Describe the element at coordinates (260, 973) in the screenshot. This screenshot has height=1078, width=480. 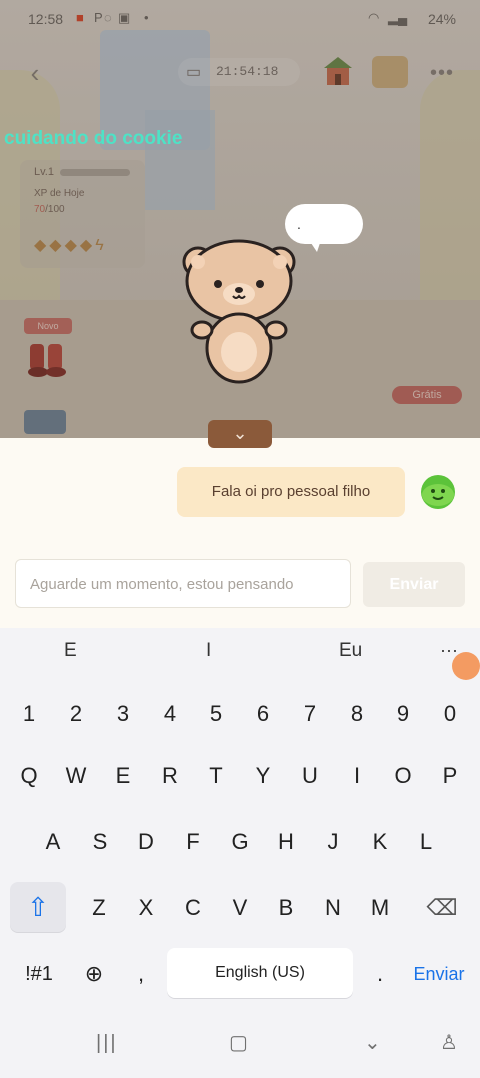
I see `space-key: English (US)` at that location.